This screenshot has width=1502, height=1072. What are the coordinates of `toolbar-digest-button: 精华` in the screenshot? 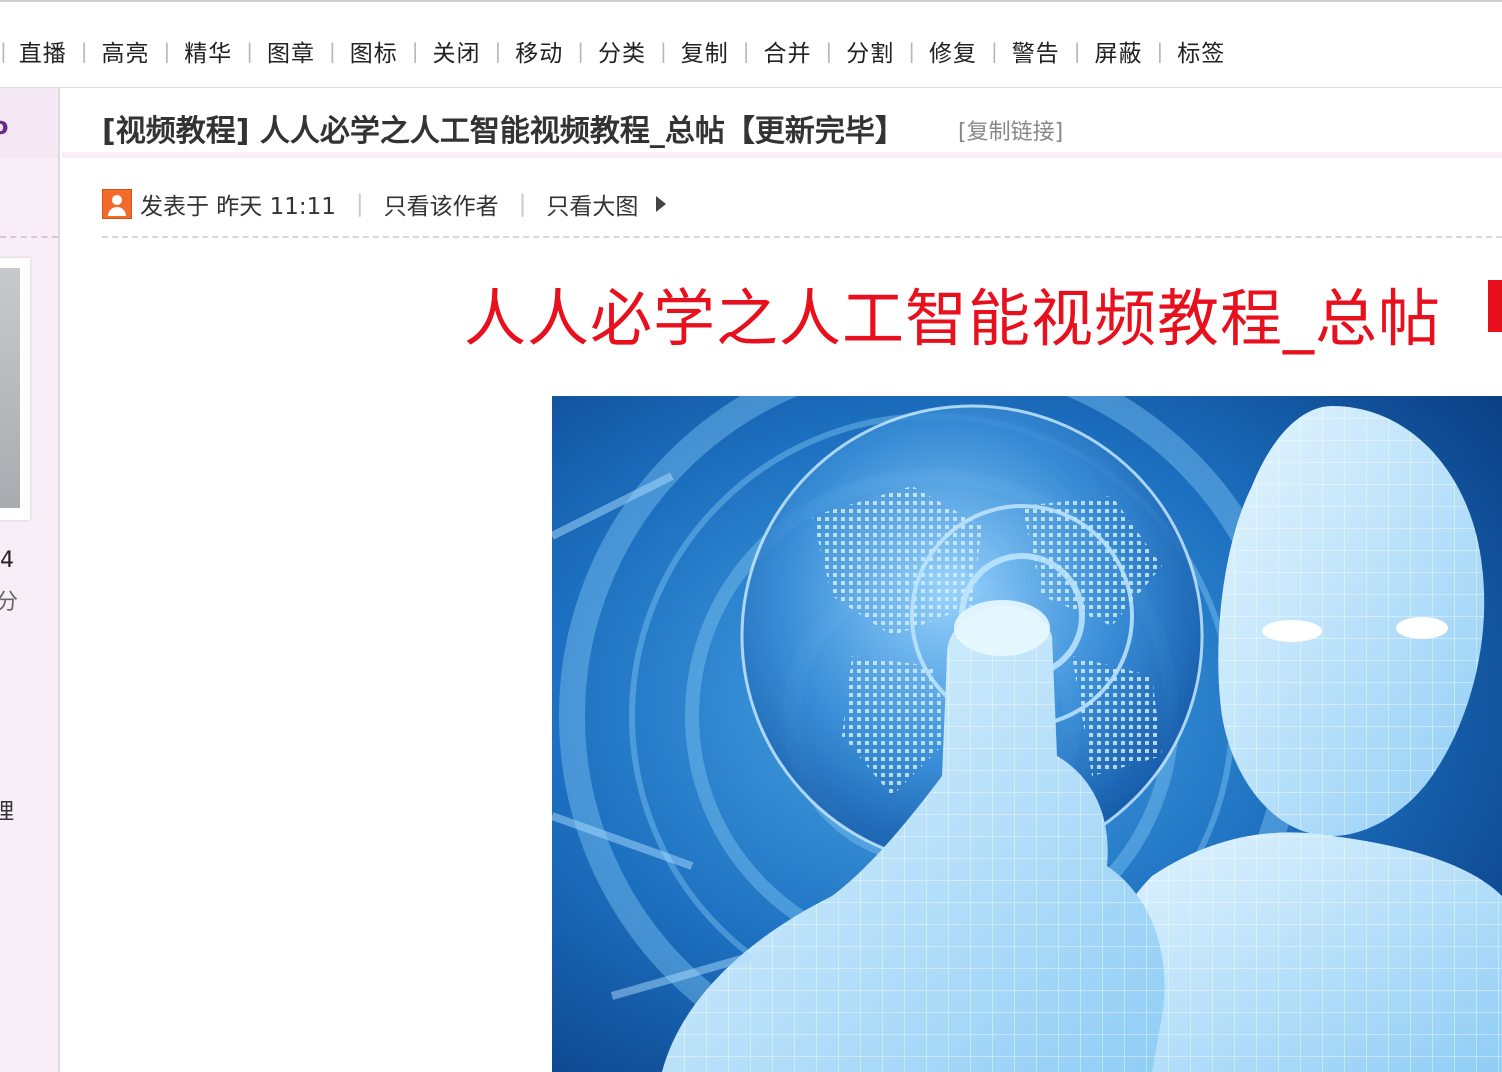 It's located at (208, 51).